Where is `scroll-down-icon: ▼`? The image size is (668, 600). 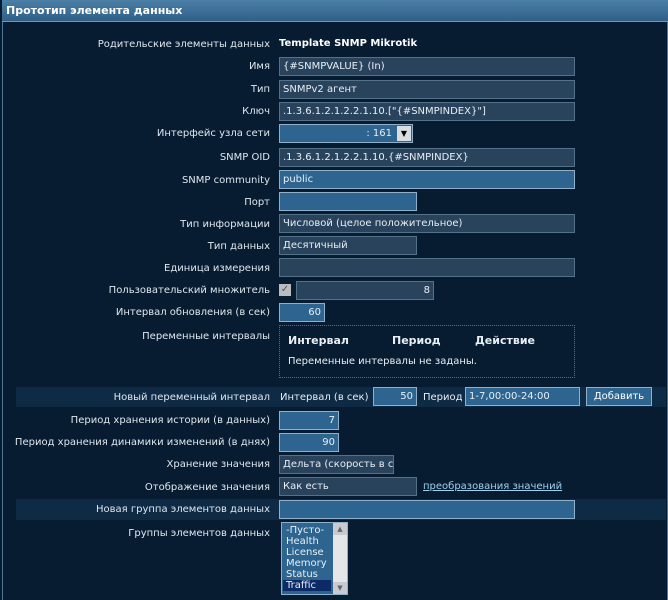
scroll-down-icon: ▼ is located at coordinates (340, 588).